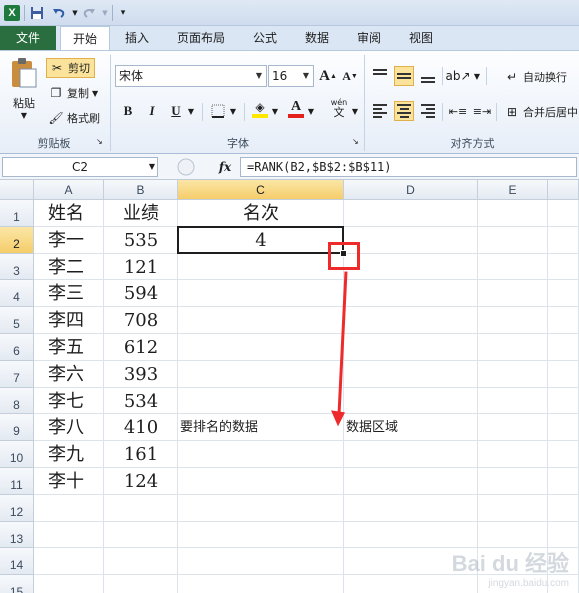 The height and width of the screenshot is (593, 579). Describe the element at coordinates (261, 401) in the screenshot. I see `cell-c8` at that location.